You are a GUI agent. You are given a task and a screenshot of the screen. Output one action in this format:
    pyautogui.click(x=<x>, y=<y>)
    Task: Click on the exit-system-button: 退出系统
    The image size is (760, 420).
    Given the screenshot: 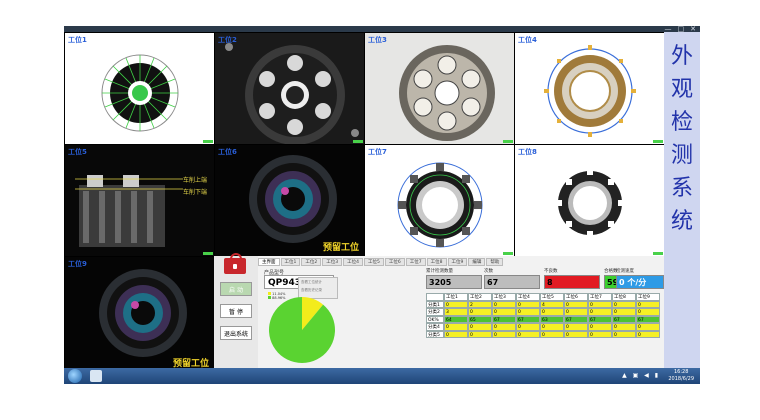 What is the action you would take?
    pyautogui.click(x=236, y=333)
    